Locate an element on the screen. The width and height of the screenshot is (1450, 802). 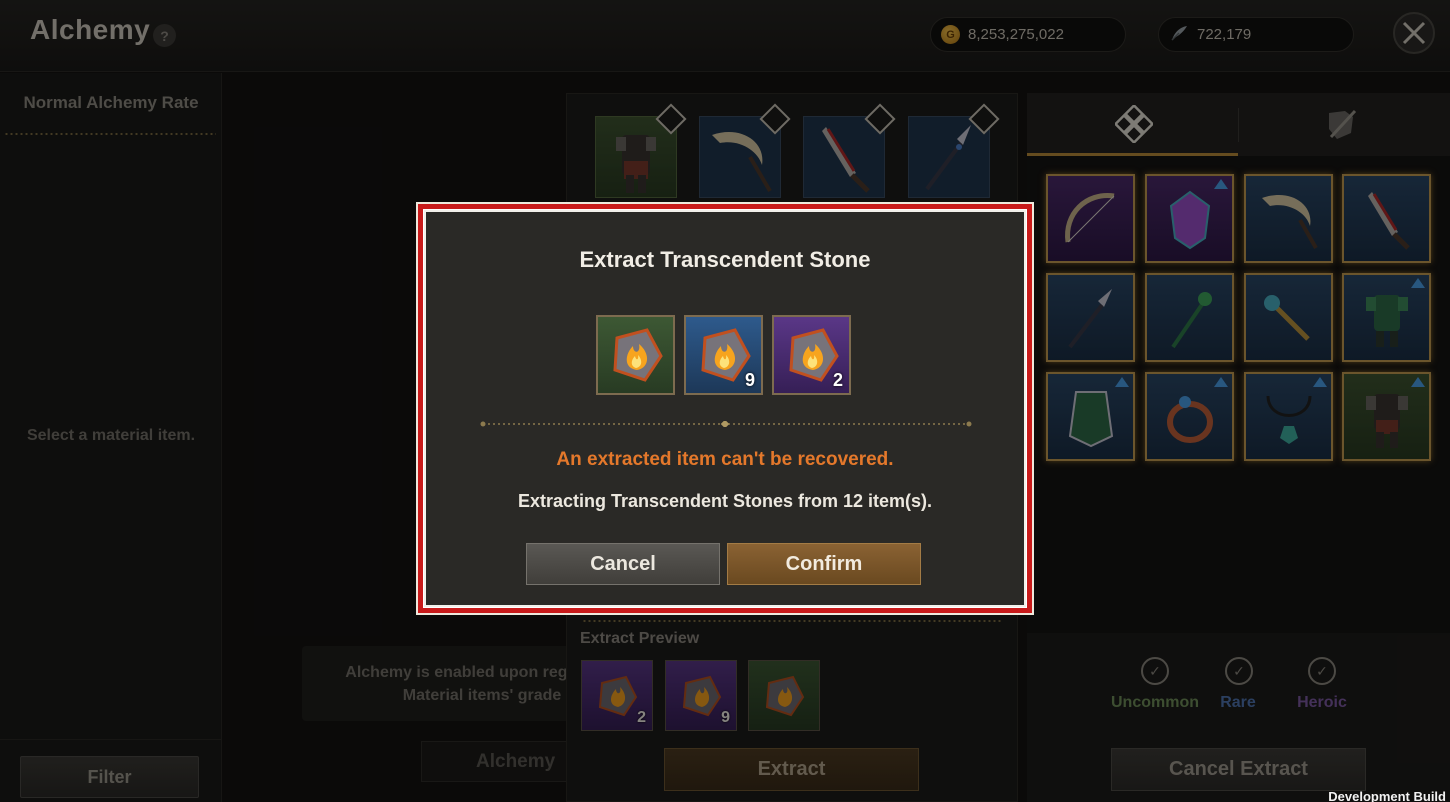
warning-message: An extracted item can't be recovered. is located at coordinates (725, 459).